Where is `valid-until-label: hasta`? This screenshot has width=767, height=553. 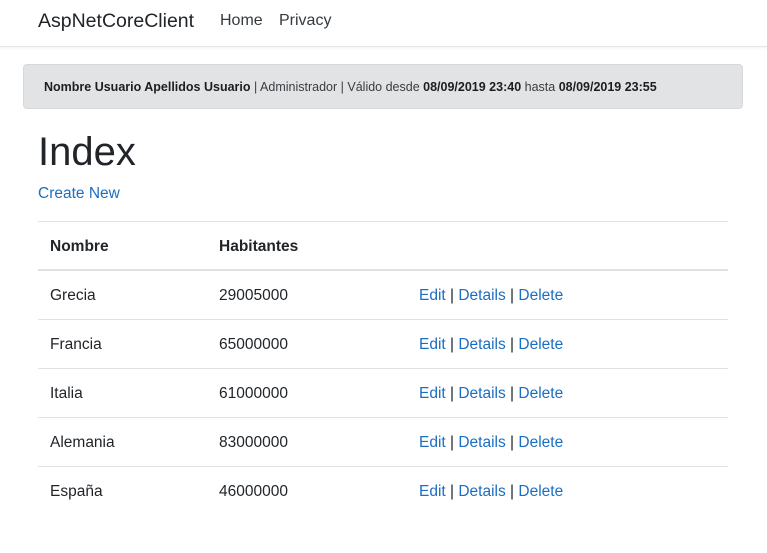 valid-until-label: hasta is located at coordinates (540, 87).